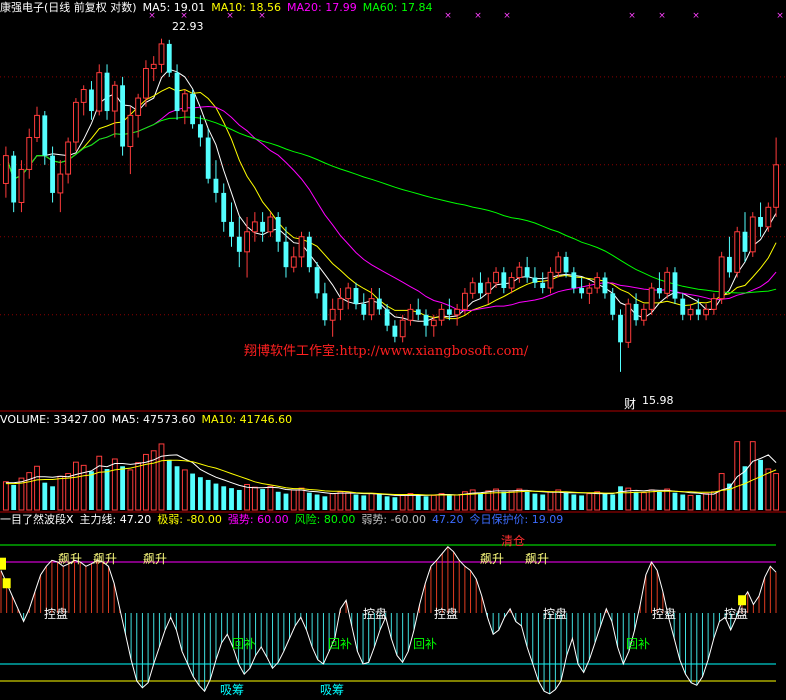  Describe the element at coordinates (244, 644) in the screenshot. I see `signal-label: 回补` at that location.